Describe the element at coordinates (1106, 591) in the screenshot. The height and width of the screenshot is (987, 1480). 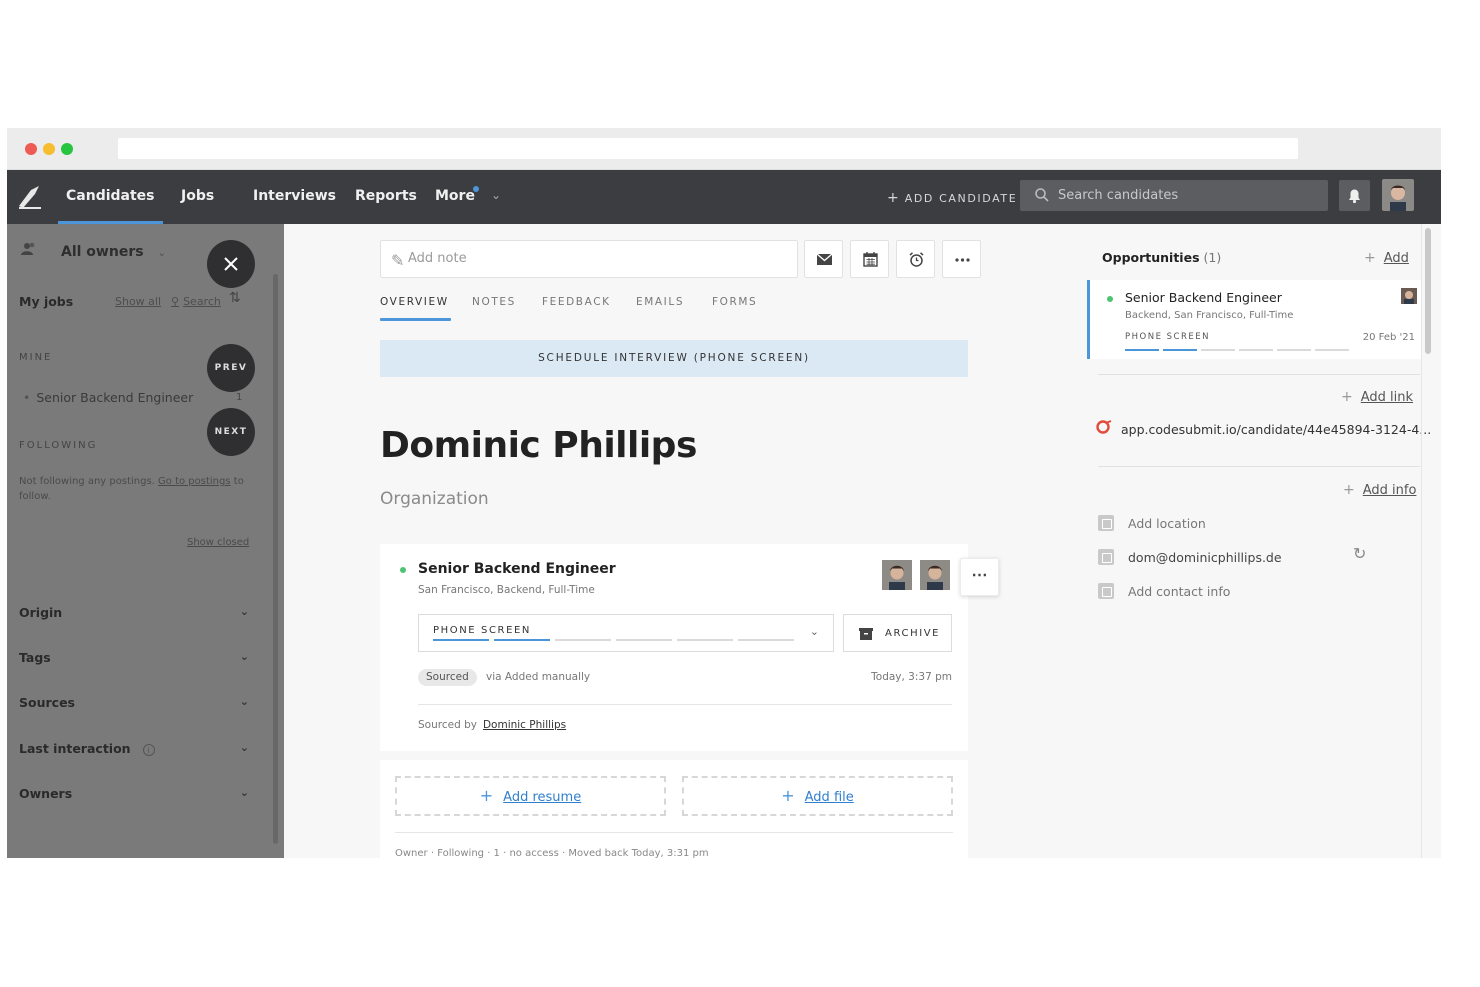
I see `phone-icon` at that location.